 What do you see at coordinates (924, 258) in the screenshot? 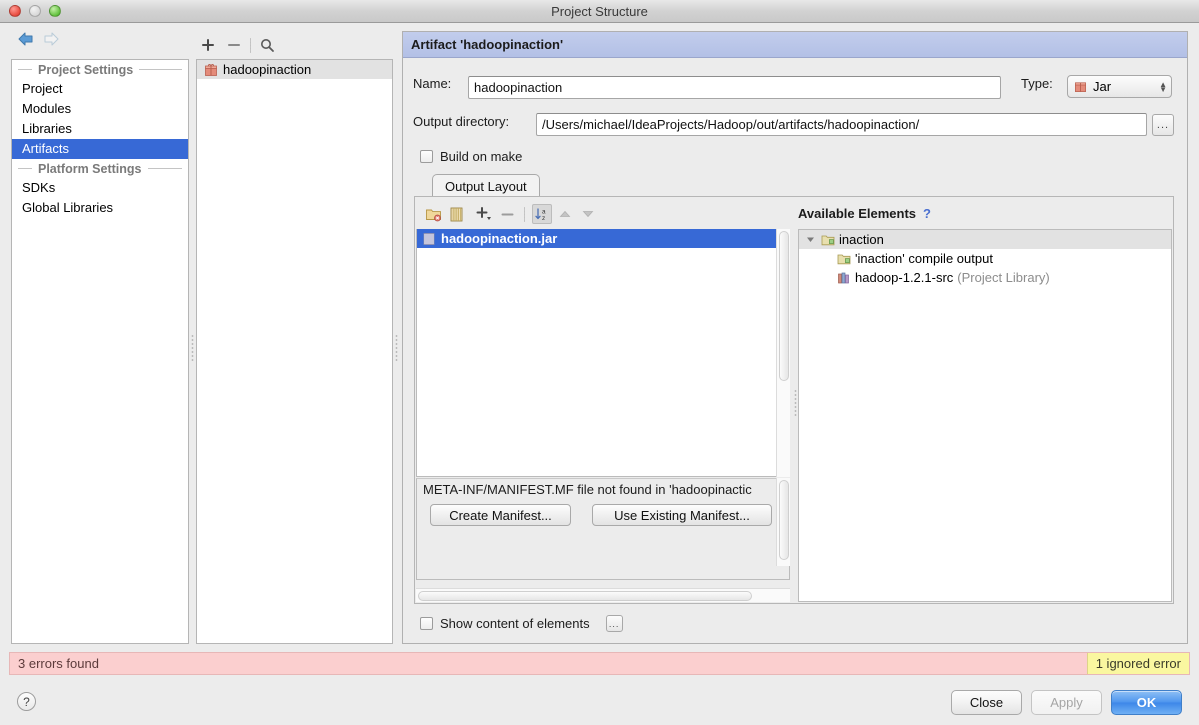
I see `tree-row-label: 'inaction' compile output` at bounding box center [924, 258].